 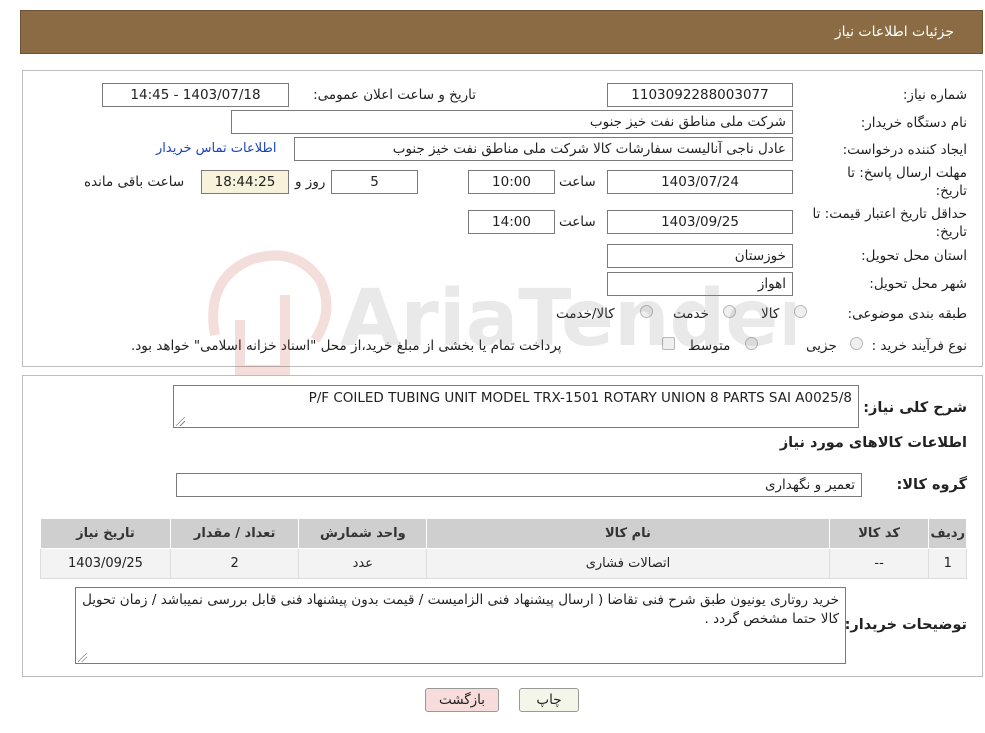 I want to click on category-service-radio, so click(x=729, y=311).